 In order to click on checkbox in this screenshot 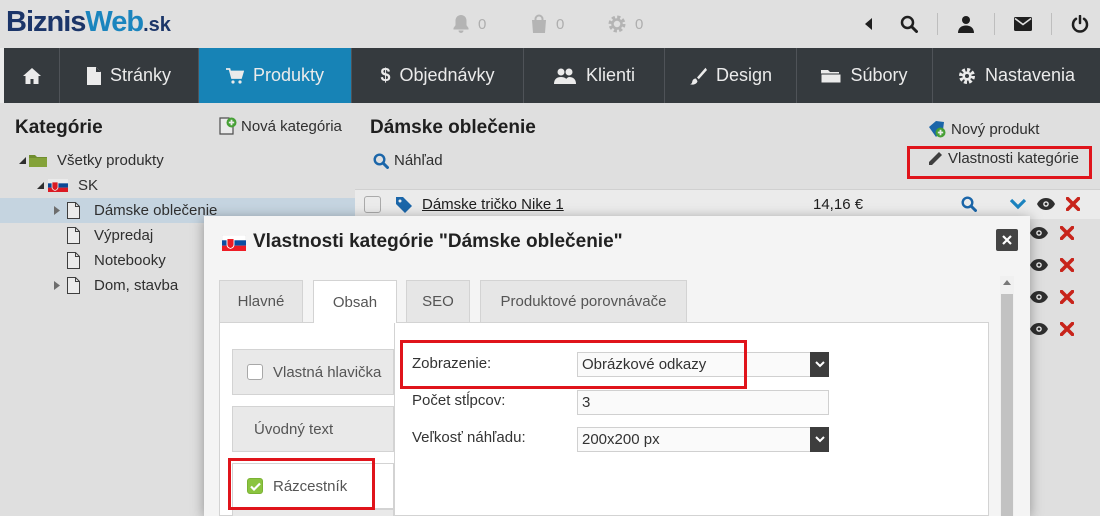, I will do `click(255, 372)`.